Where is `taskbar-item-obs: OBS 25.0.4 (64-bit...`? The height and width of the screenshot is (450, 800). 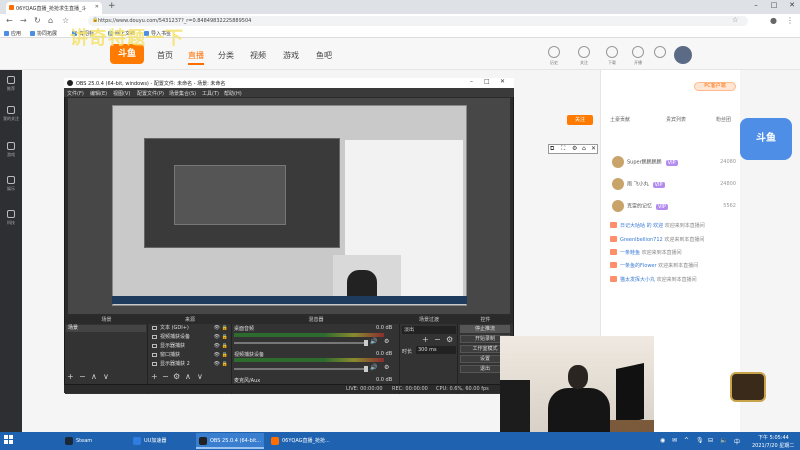
taskbar-item-obs: OBS 25.0.4 (64-bit... is located at coordinates (230, 441).